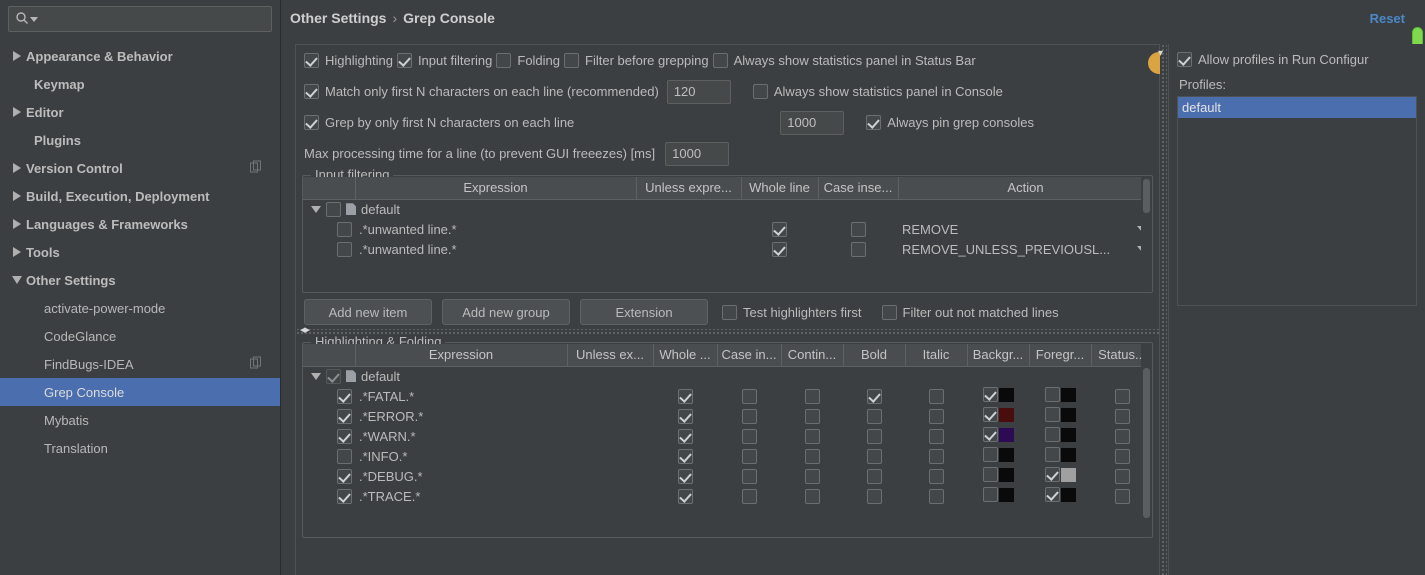 This screenshot has width=1425, height=575. I want to click on sidebar-item-tools: Tools, so click(140, 252).